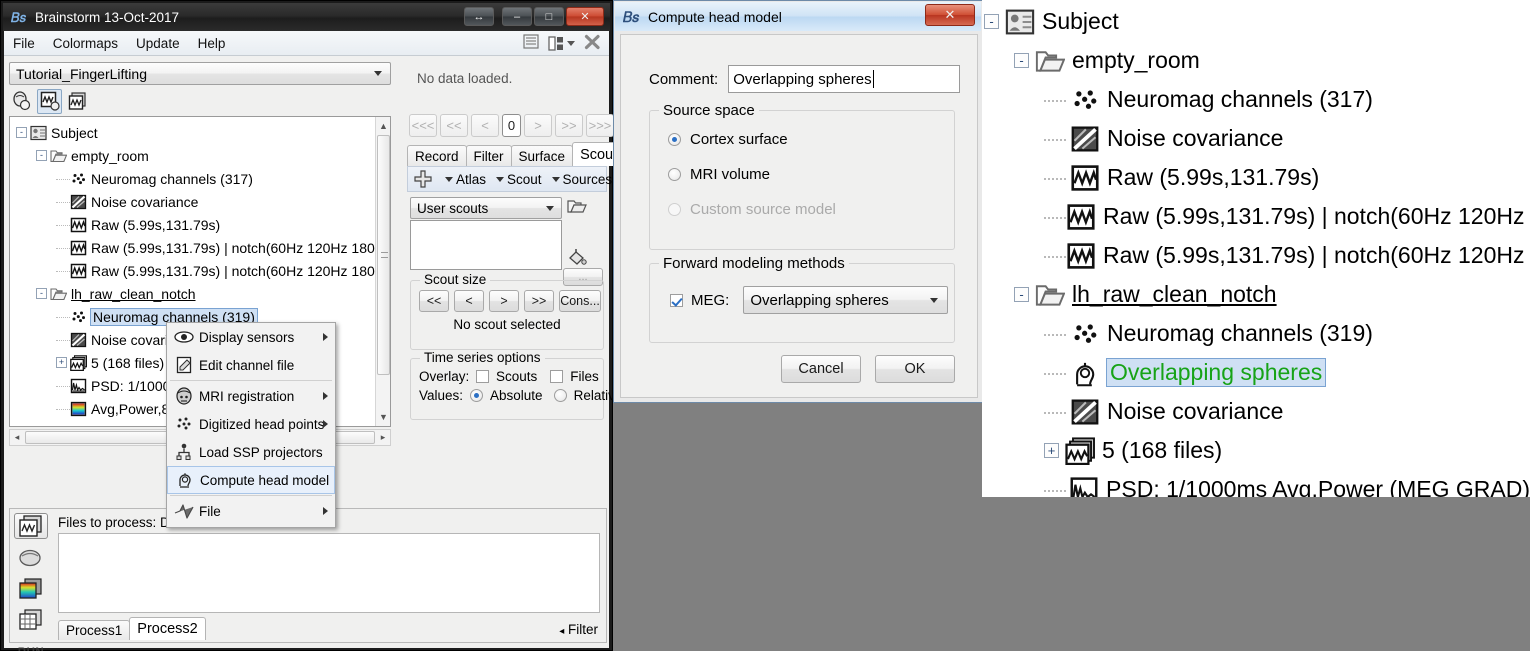  I want to click on layout-list-icon, so click(531, 43).